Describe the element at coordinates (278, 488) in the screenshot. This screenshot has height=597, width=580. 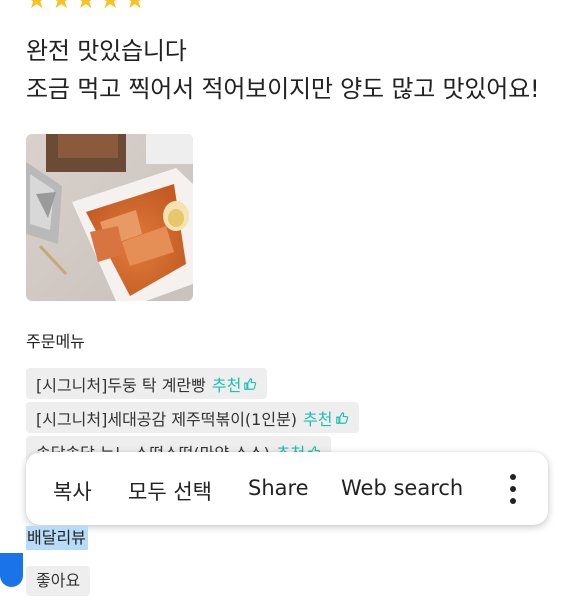
I see `share-button: Share` at that location.